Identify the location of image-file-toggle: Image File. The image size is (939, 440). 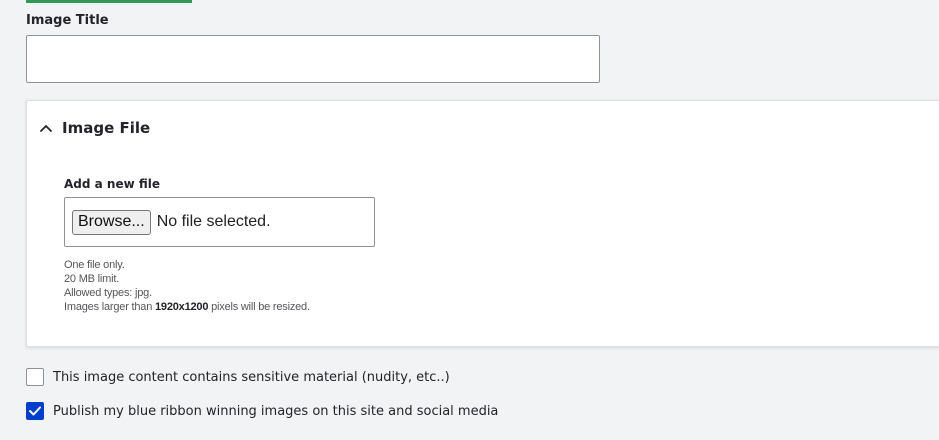
(94, 128).